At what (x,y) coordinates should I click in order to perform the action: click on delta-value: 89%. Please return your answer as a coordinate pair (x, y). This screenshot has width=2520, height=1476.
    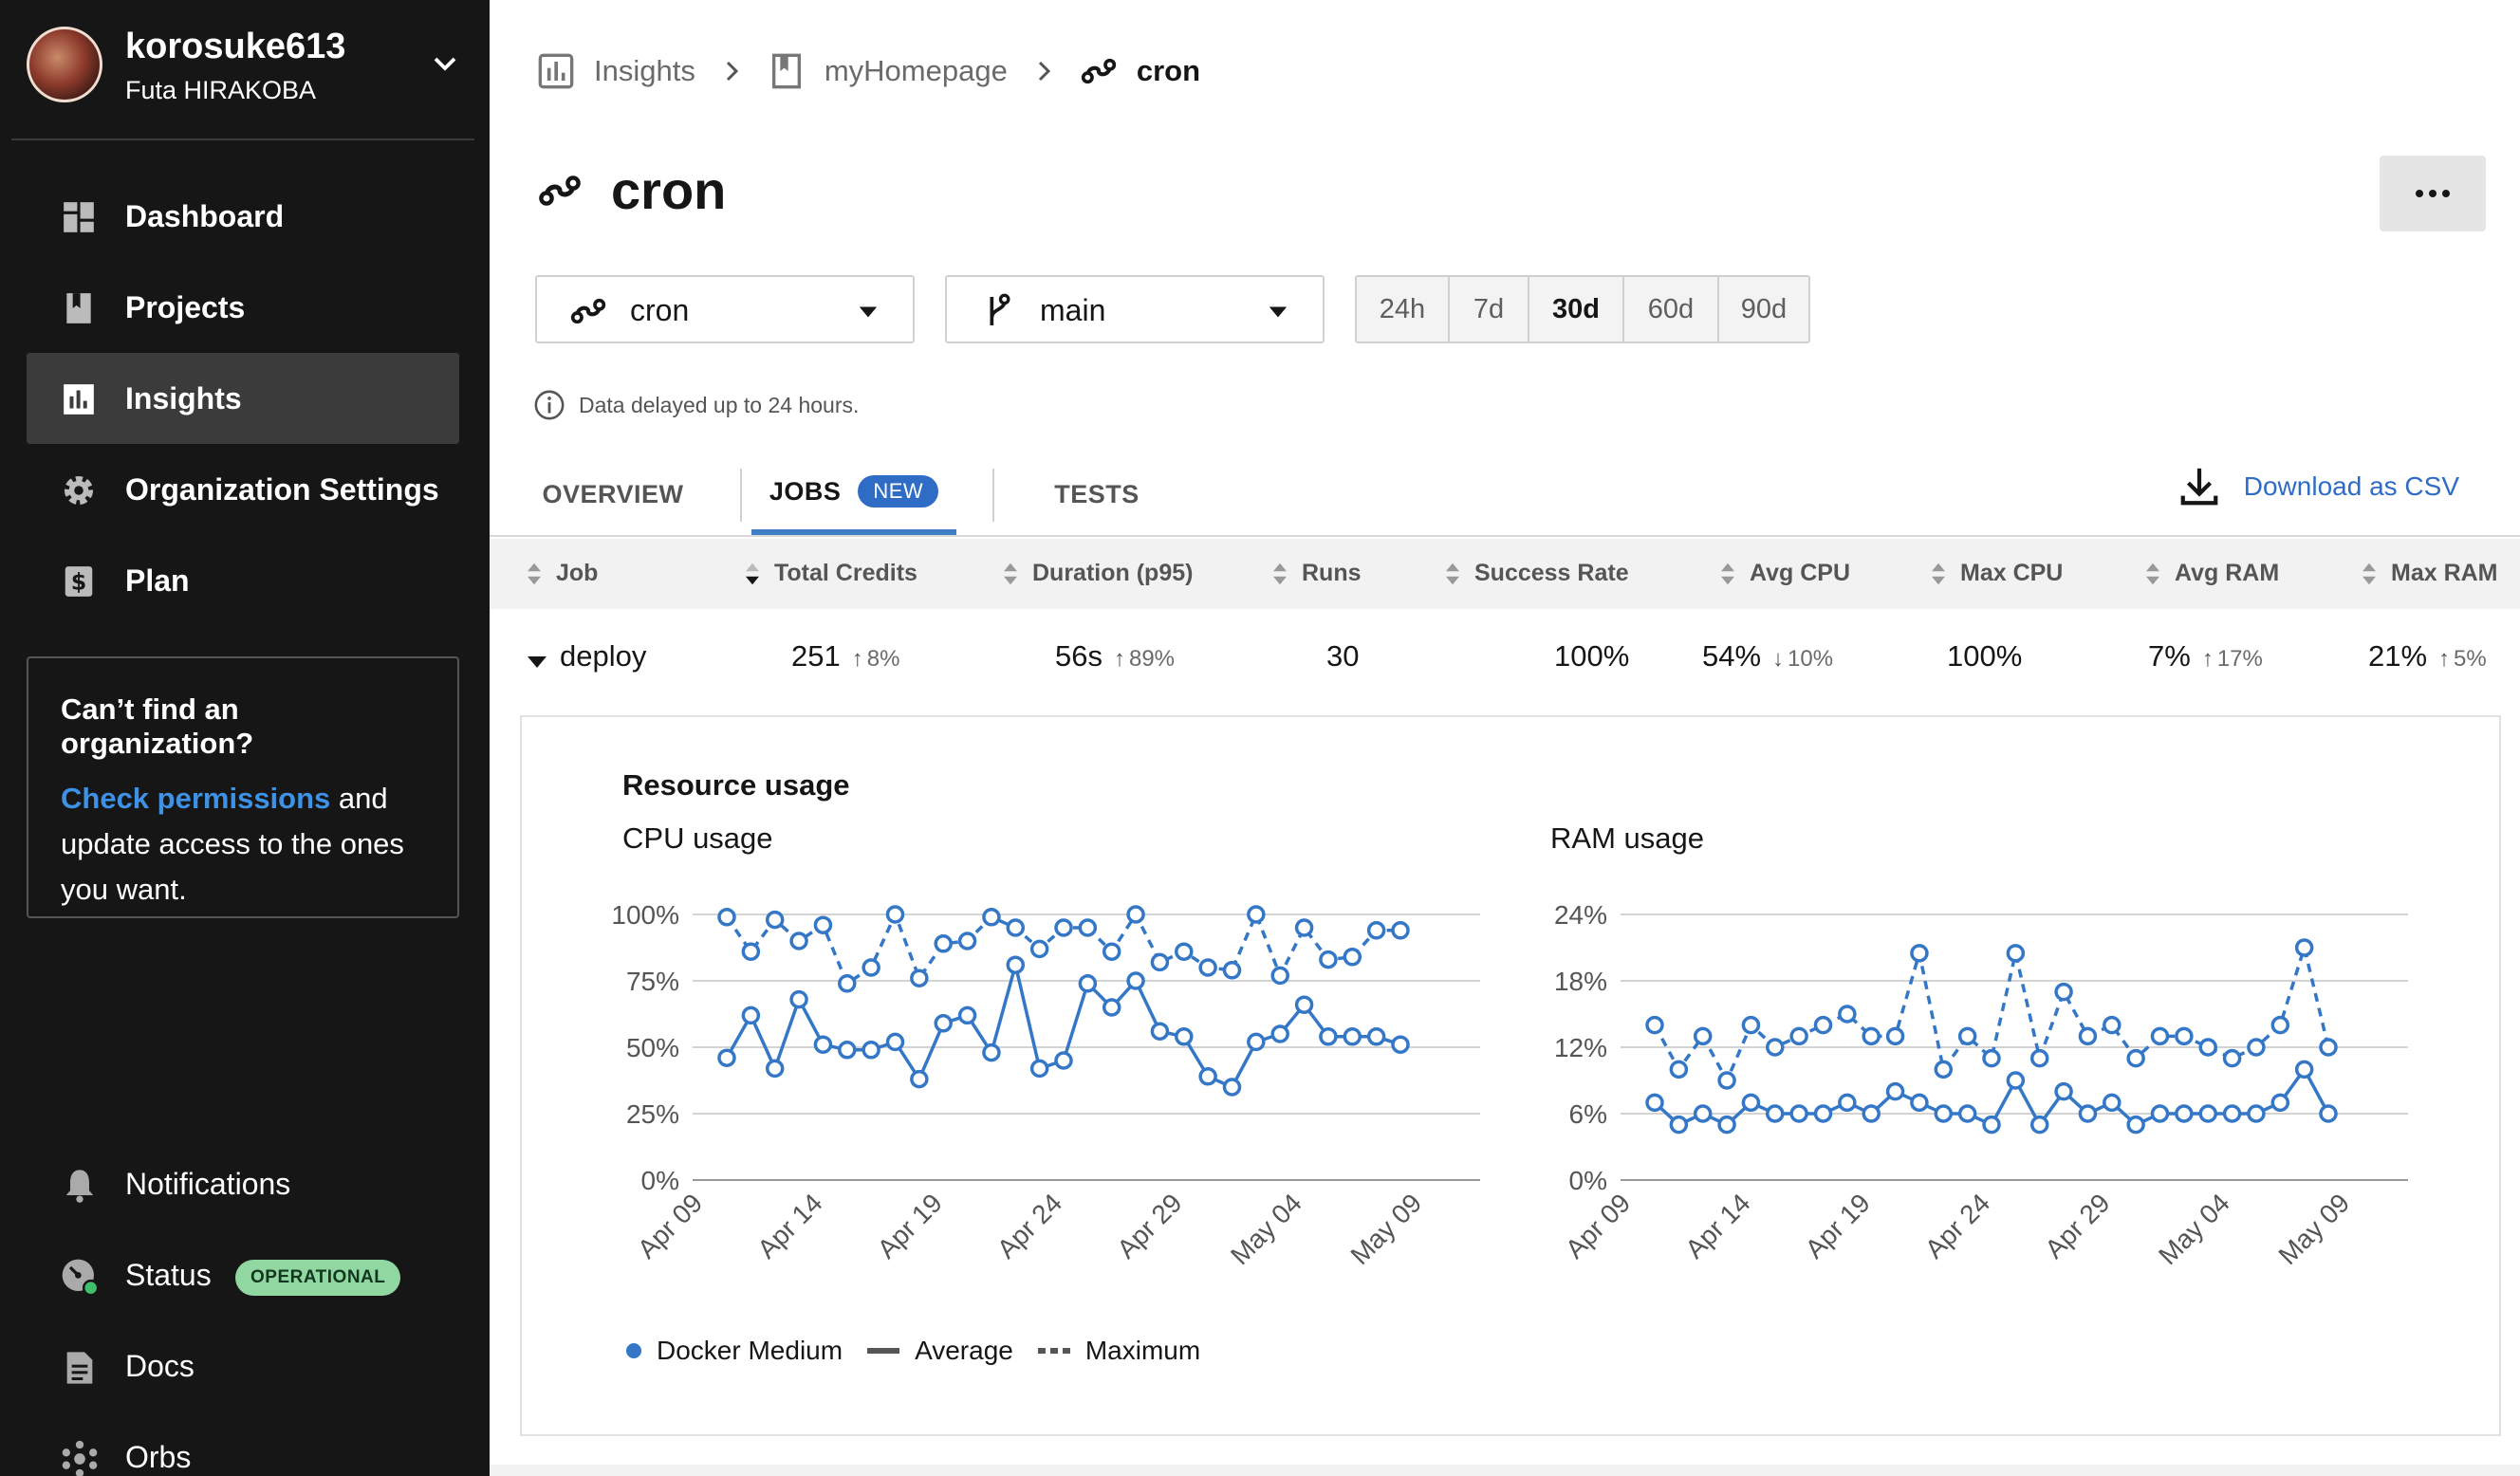
    Looking at the image, I should click on (1152, 659).